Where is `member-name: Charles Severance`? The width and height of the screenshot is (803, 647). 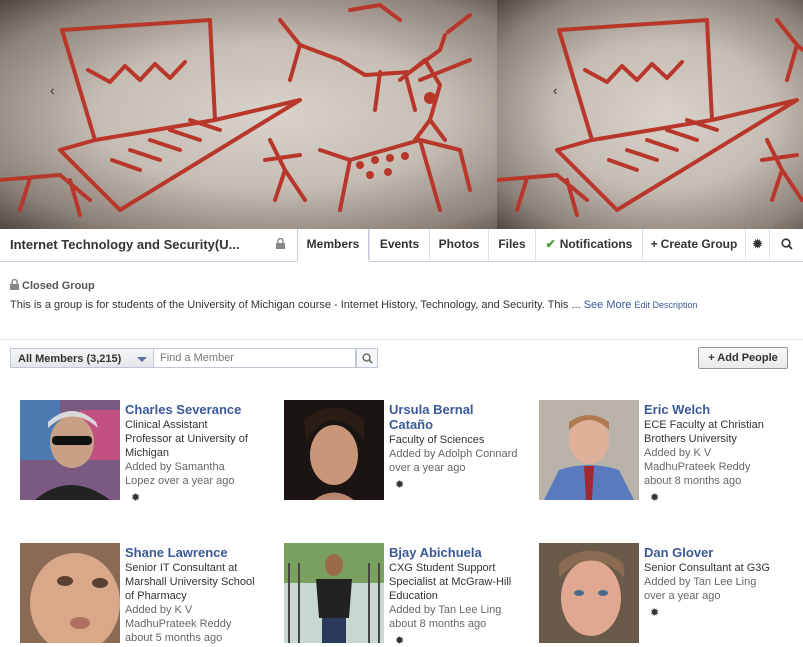
member-name: Charles Severance is located at coordinates (190, 409).